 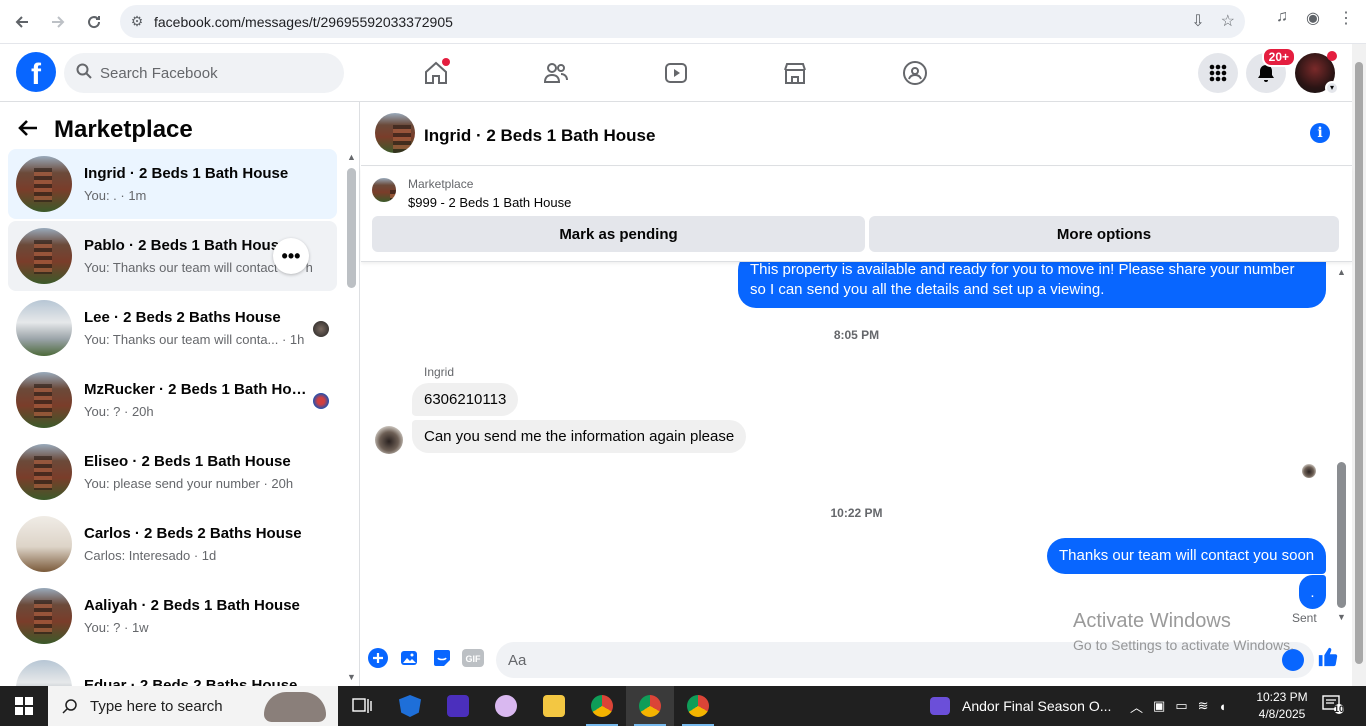 What do you see at coordinates (436, 73) in the screenshot?
I see `home-nav-icon` at bounding box center [436, 73].